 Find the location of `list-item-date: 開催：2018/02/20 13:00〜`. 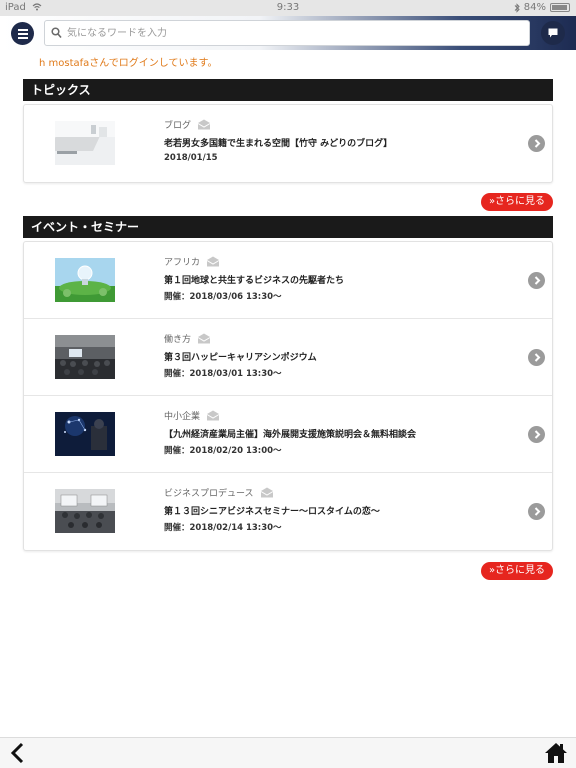

list-item-date: 開催：2018/02/20 13:00〜 is located at coordinates (223, 451).